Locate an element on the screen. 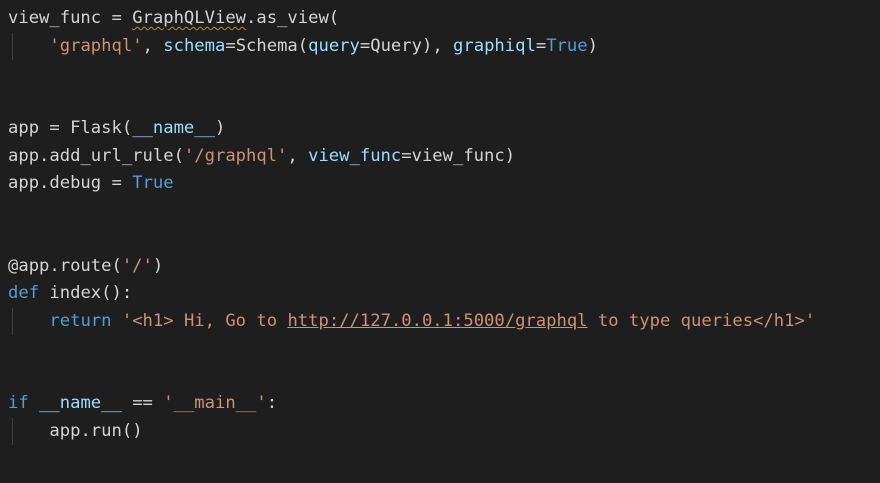 The height and width of the screenshot is (483, 880). code-line: app.run() is located at coordinates (75, 431).